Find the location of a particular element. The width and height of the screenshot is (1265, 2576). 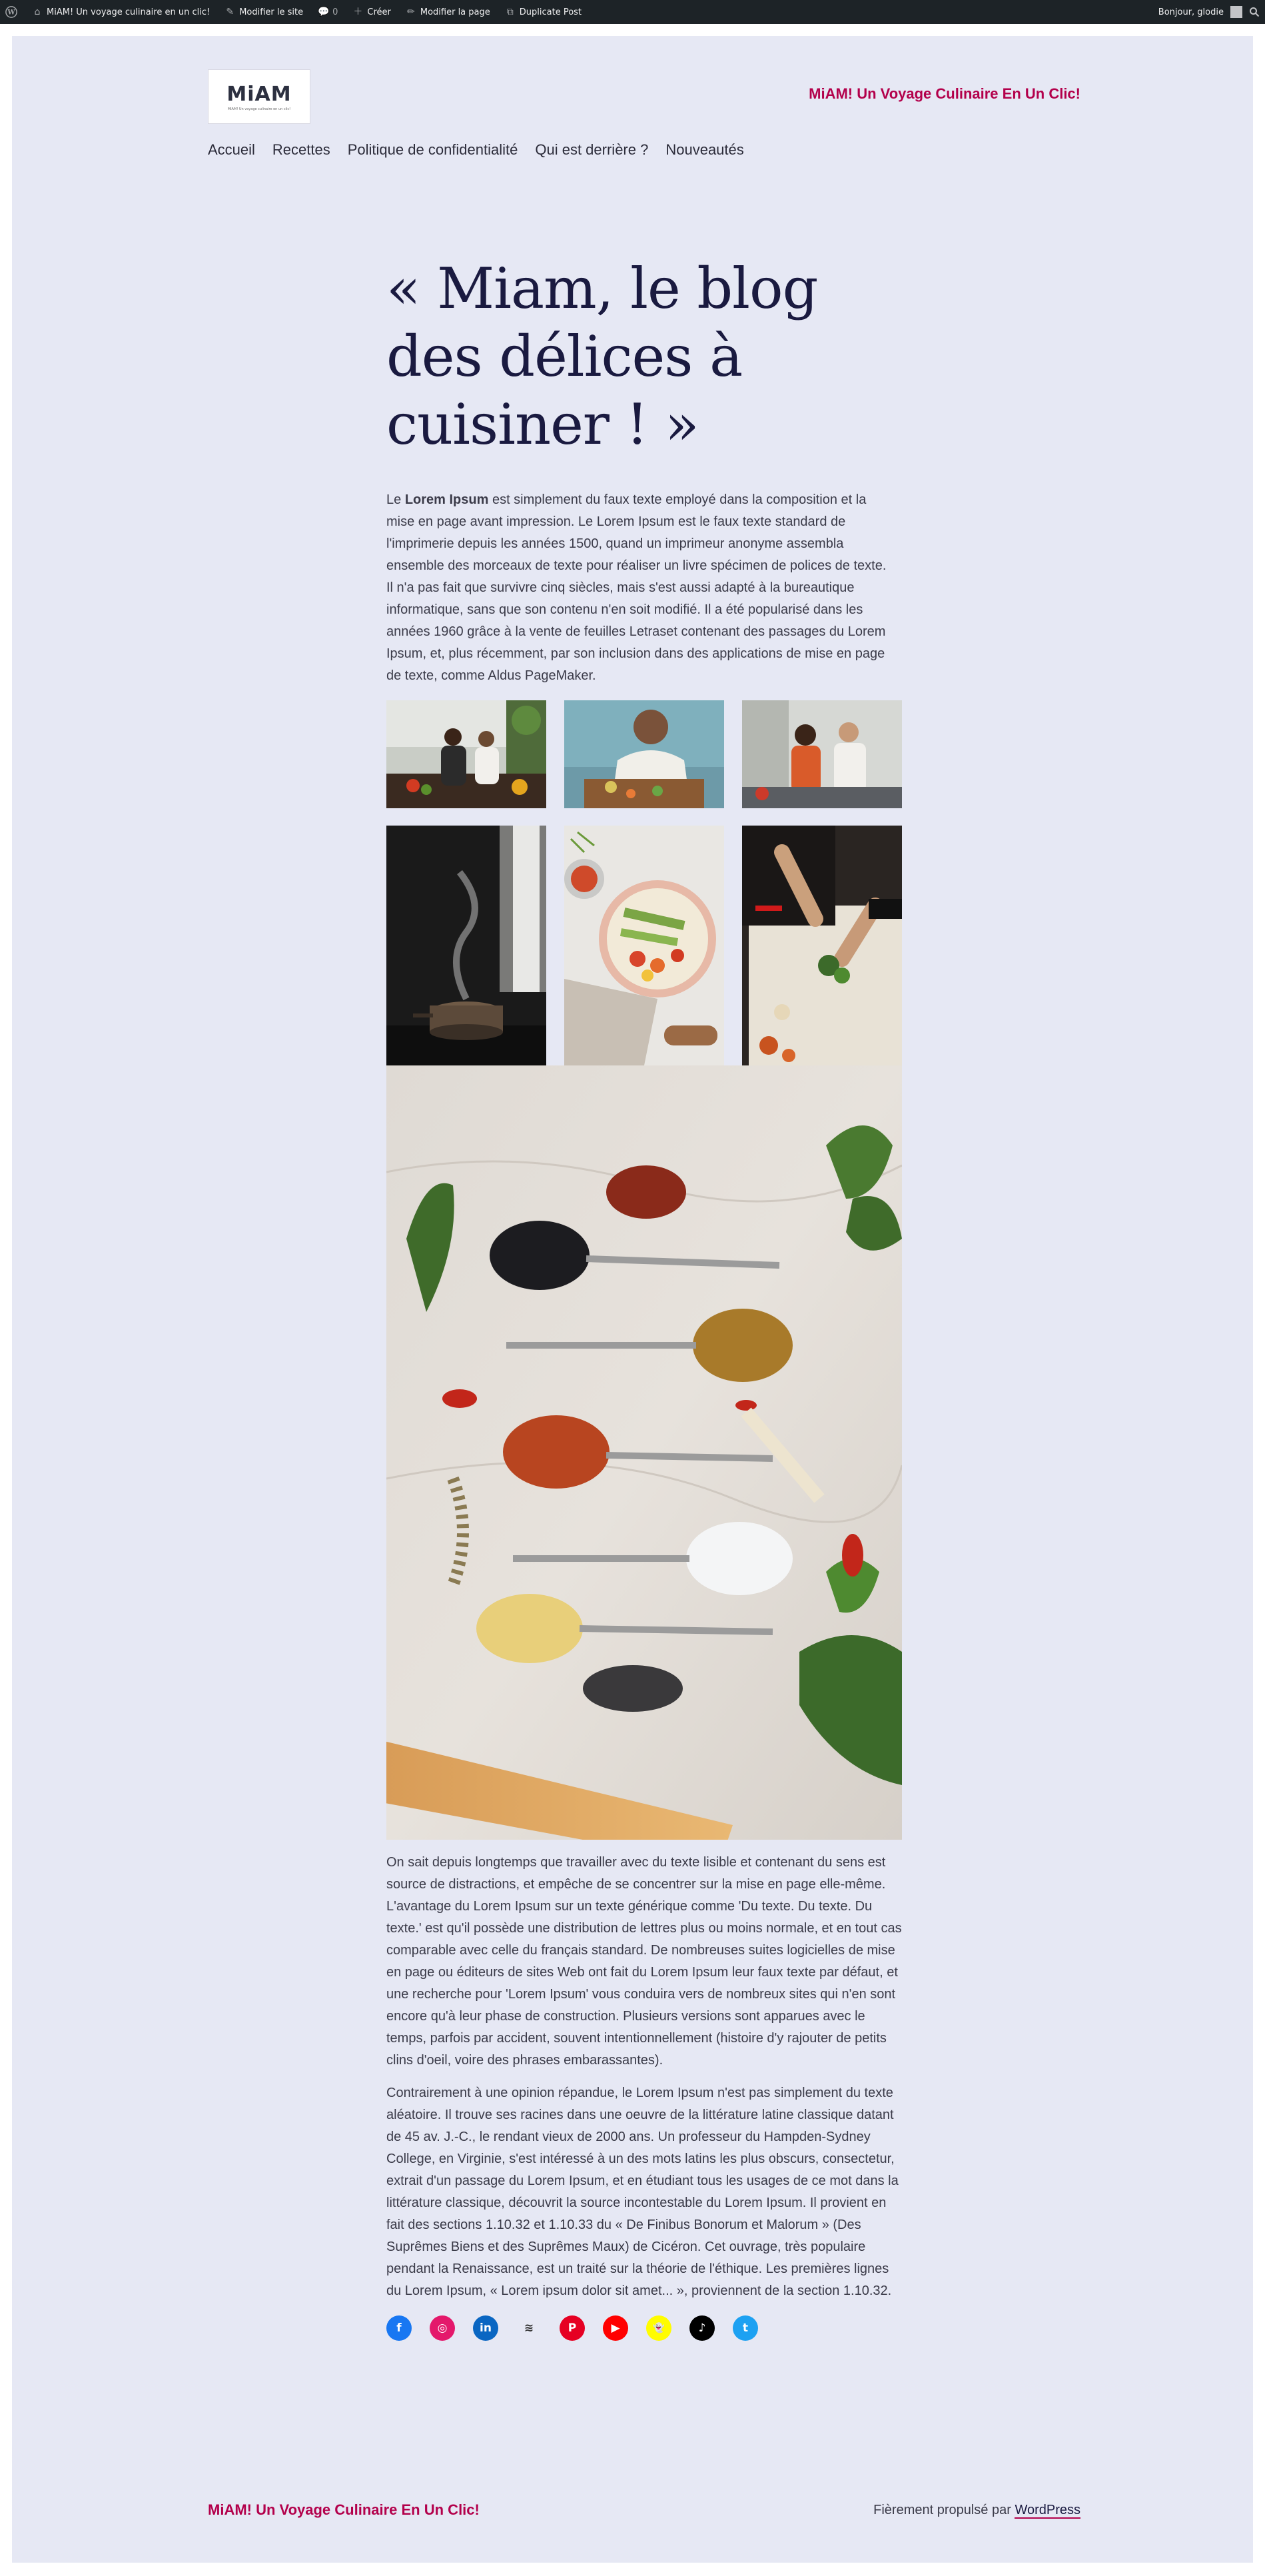

instagram-icon: ◎ is located at coordinates (442, 2328).